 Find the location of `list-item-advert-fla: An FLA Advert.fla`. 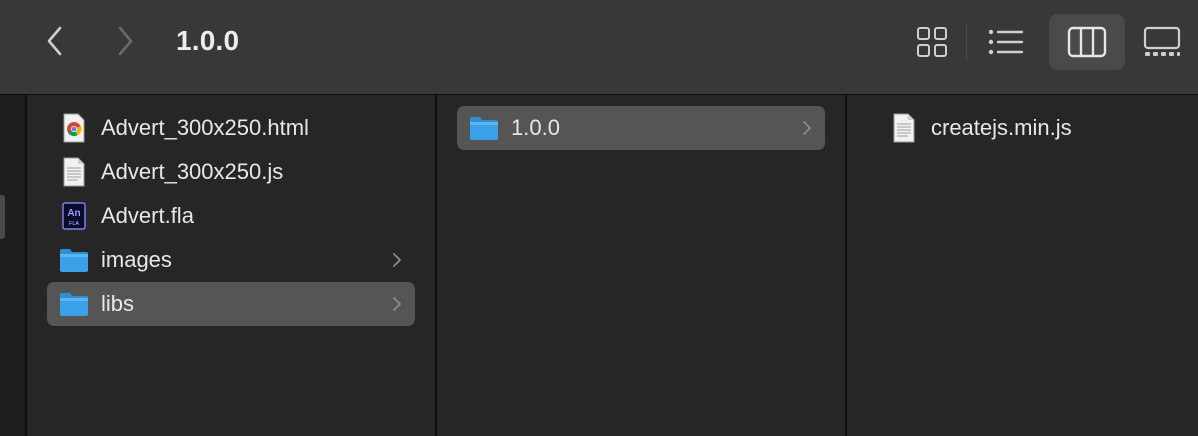

list-item-advert-fla: An FLA Advert.fla is located at coordinates (231, 216).